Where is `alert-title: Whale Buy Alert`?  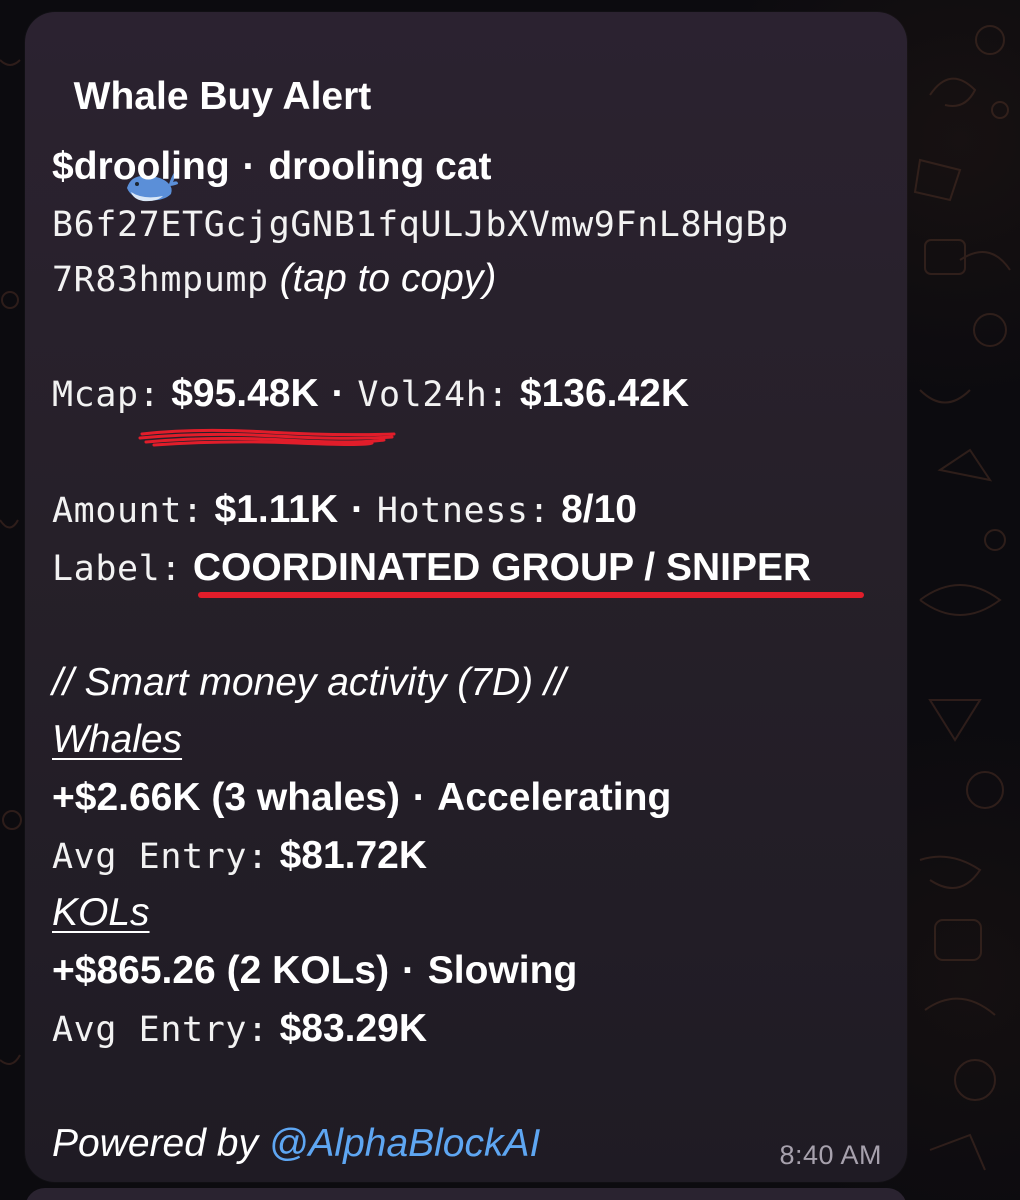 alert-title: Whale Buy Alert is located at coordinates (222, 96).